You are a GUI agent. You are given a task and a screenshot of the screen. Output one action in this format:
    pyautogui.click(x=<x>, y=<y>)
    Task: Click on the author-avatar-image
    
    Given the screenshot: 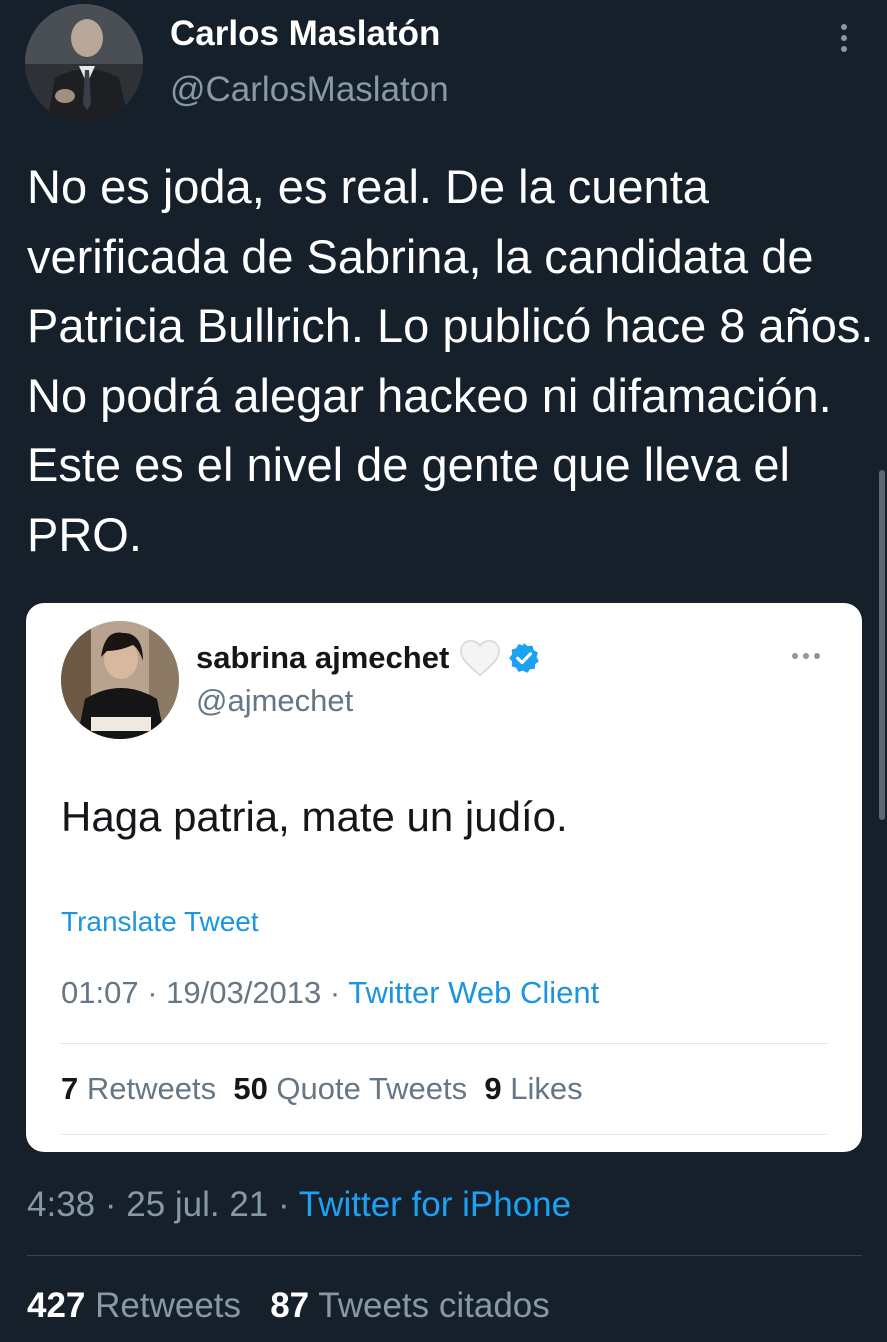 What is the action you would take?
    pyautogui.click(x=84, y=63)
    